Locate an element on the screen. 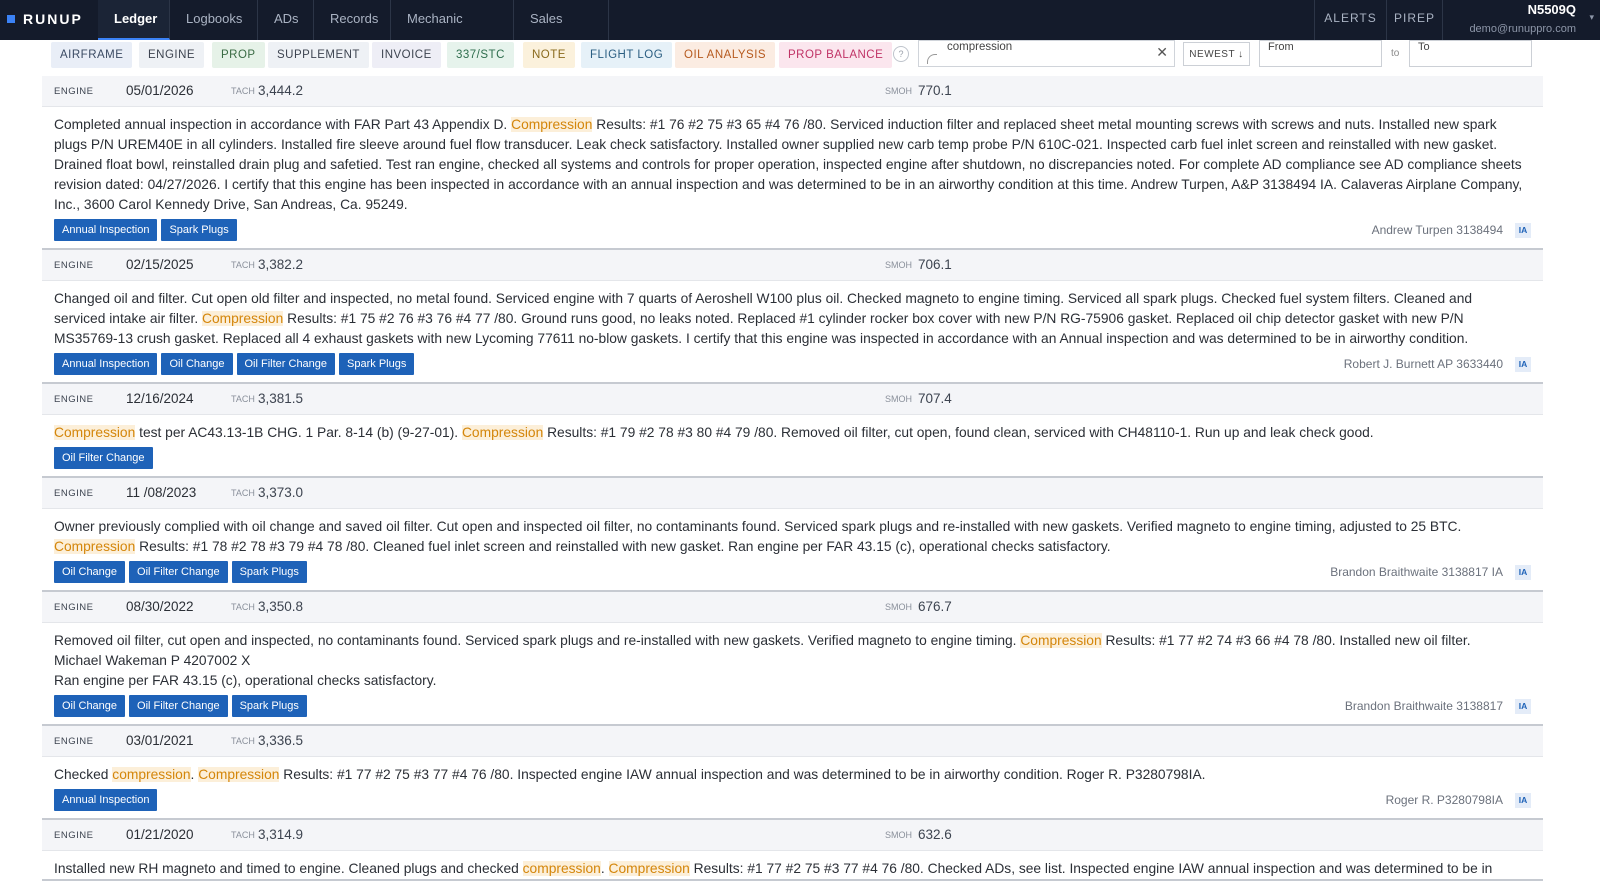  chip-label: 337/STC is located at coordinates (480, 55).